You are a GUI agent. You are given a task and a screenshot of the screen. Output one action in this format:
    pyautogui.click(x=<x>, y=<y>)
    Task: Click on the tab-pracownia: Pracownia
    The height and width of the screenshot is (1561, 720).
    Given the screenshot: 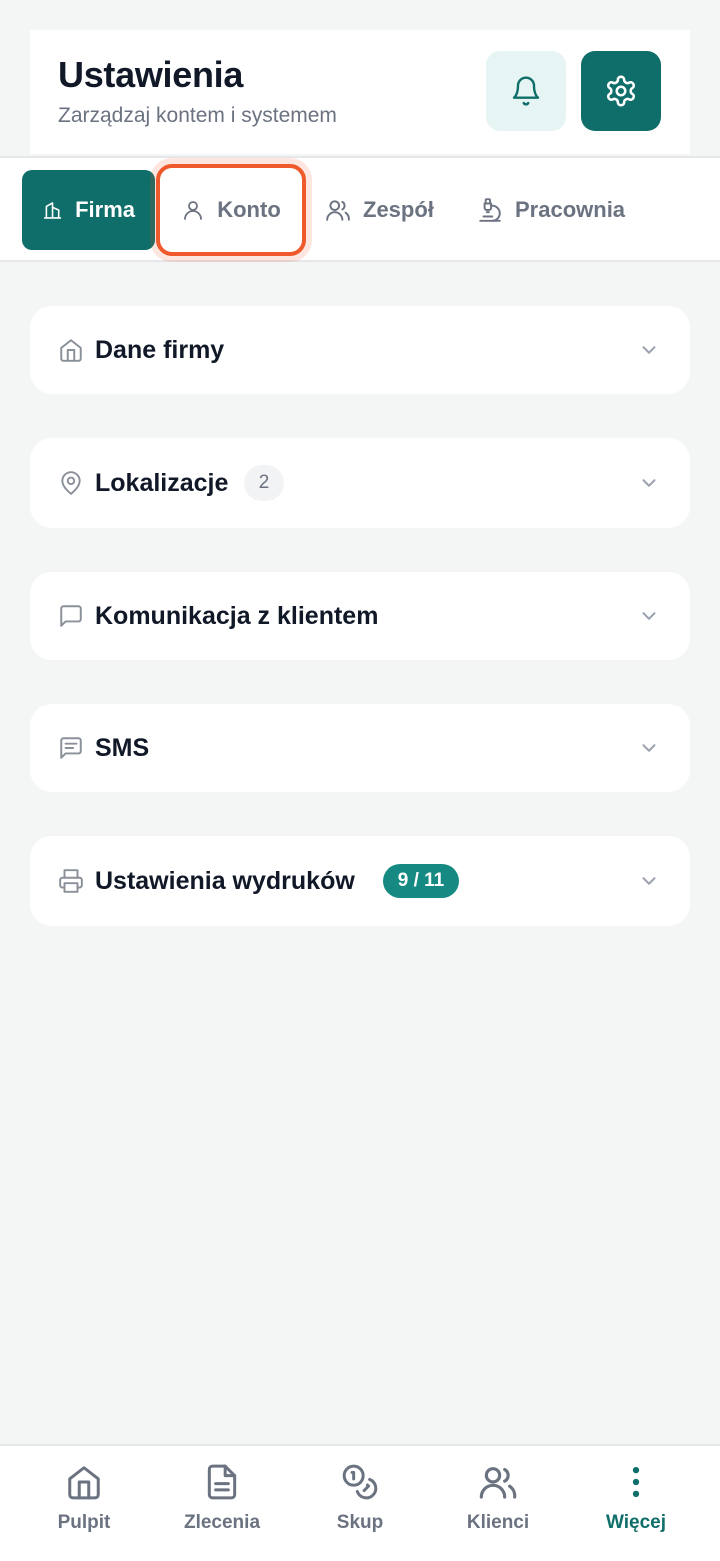 What is the action you would take?
    pyautogui.click(x=551, y=210)
    